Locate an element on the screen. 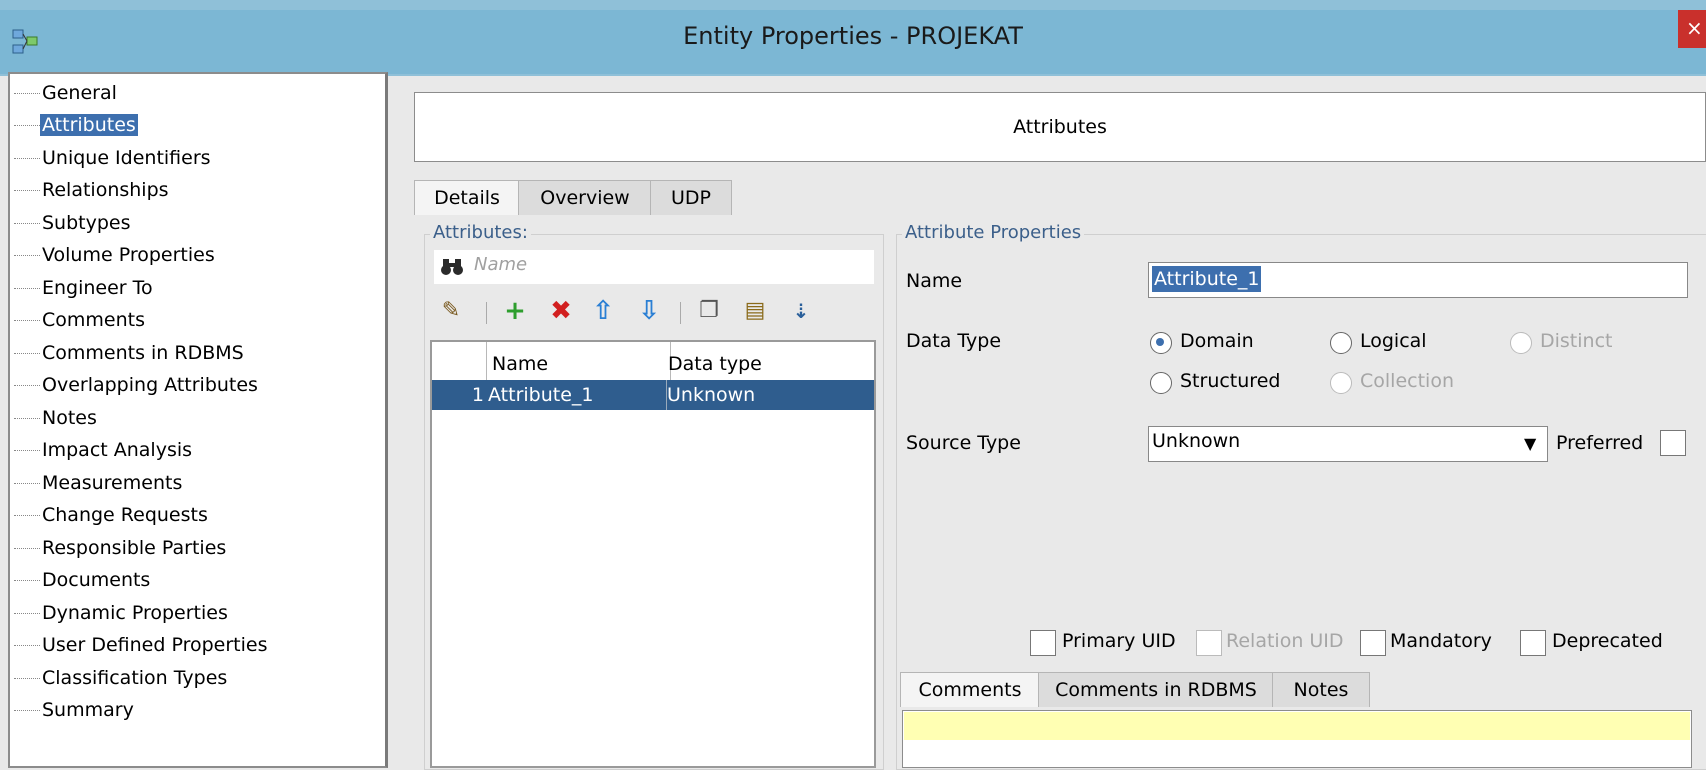 The width and height of the screenshot is (1706, 770). move-up-icon: ⇧ is located at coordinates (603, 311).